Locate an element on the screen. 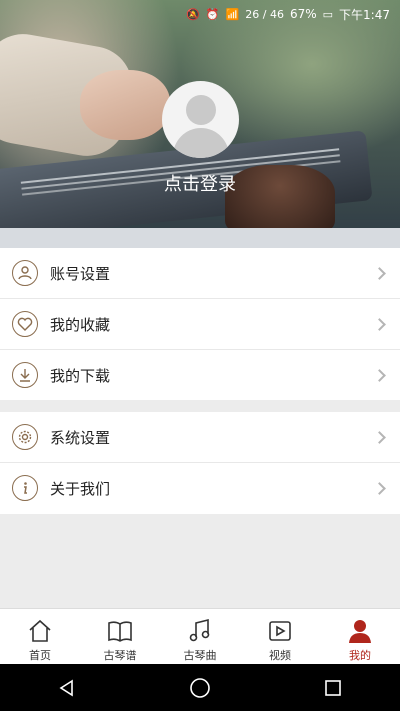 This screenshot has height=711, width=400. home-button is located at coordinates (200, 688).